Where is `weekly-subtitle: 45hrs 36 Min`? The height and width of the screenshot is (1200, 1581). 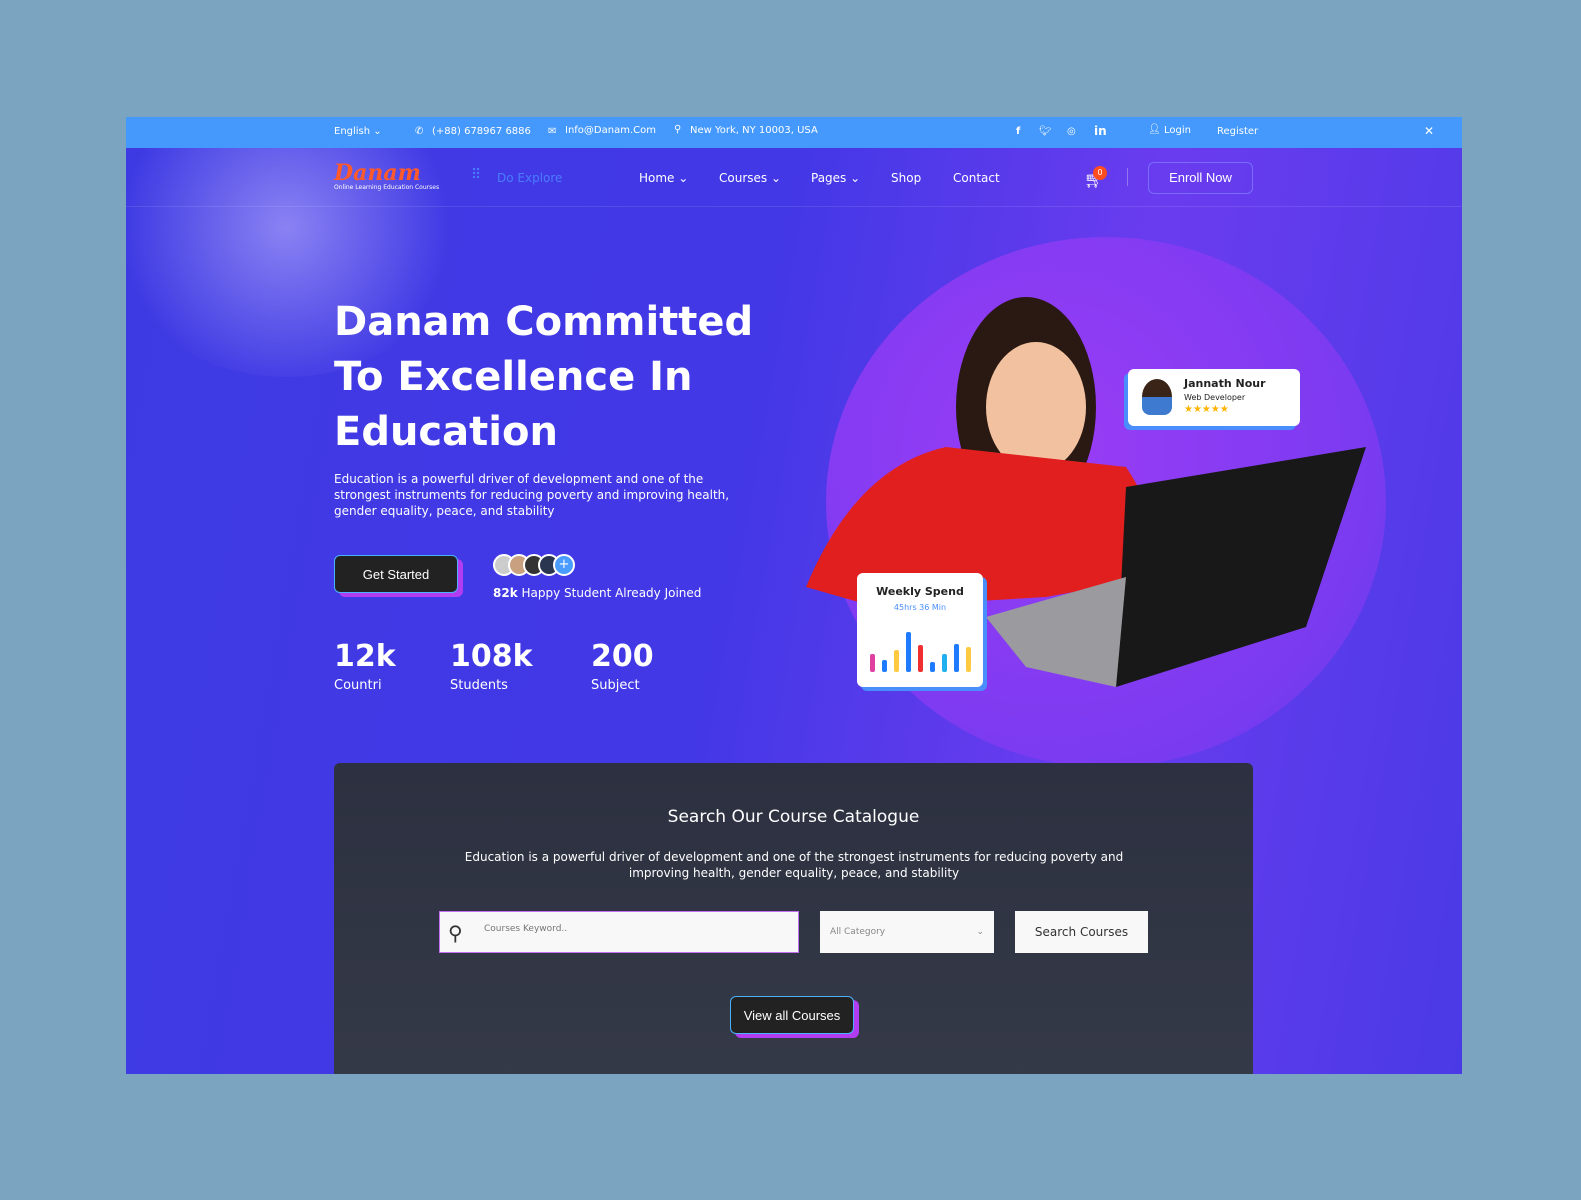 weekly-subtitle: 45hrs 36 Min is located at coordinates (920, 607).